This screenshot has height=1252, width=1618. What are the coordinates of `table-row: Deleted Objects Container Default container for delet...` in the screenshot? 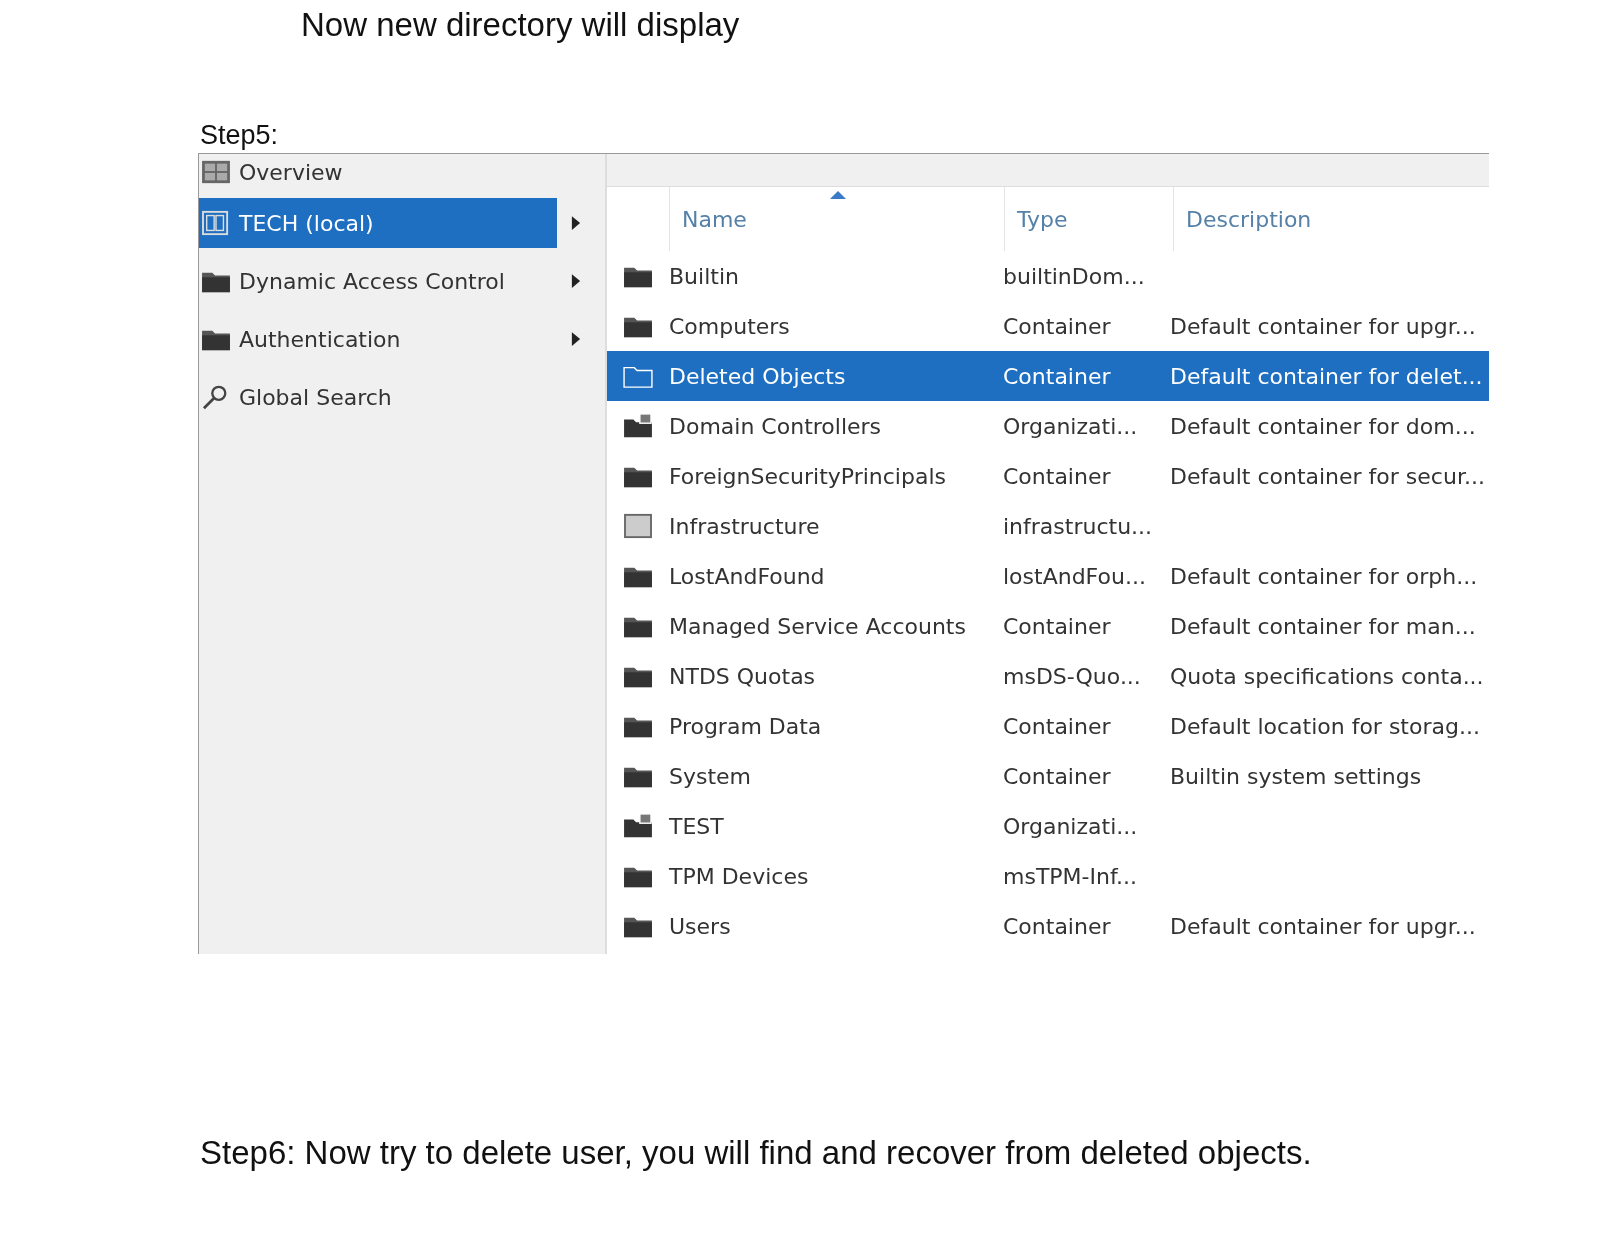 It's located at (1048, 376).